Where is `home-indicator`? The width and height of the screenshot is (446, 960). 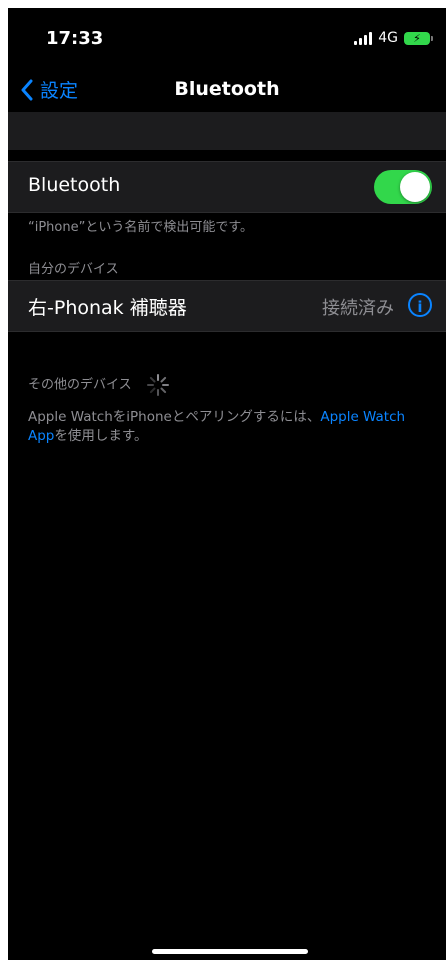 home-indicator is located at coordinates (230, 951).